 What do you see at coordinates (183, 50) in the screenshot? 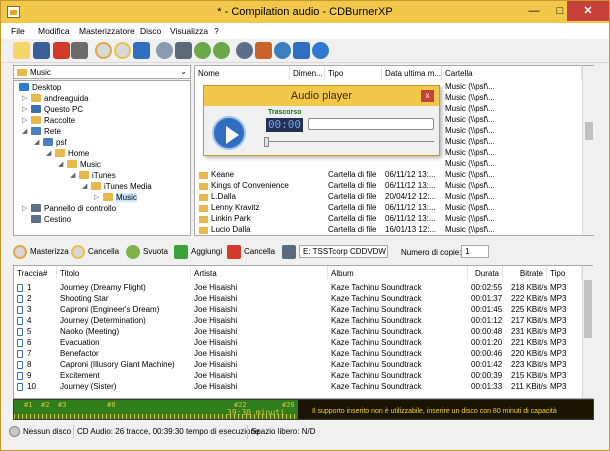
I see `eject-icon` at bounding box center [183, 50].